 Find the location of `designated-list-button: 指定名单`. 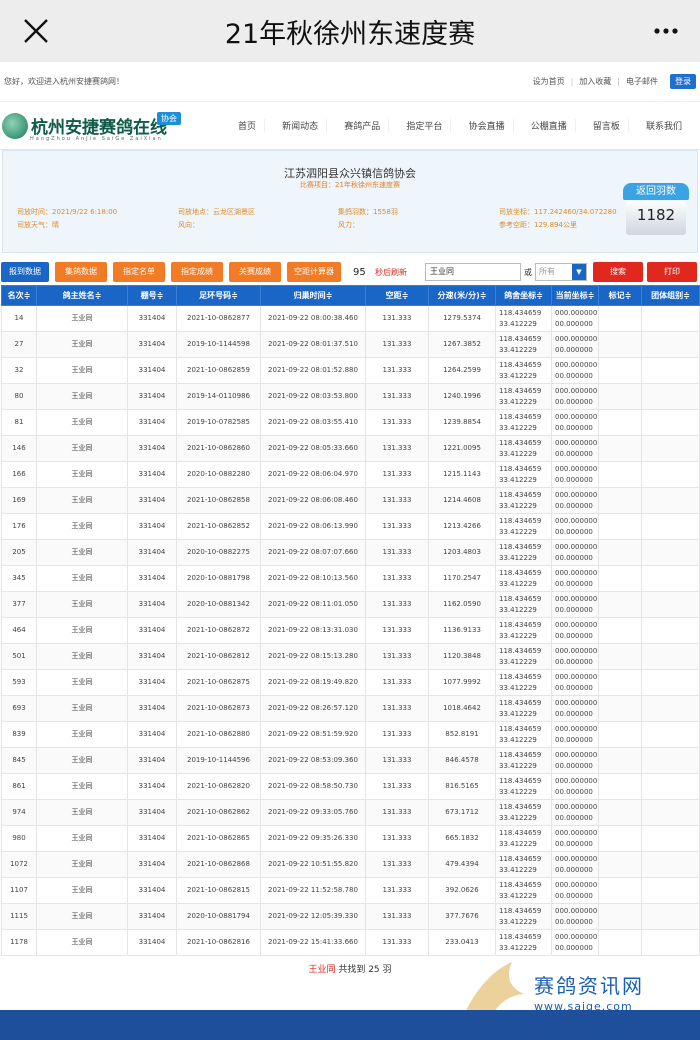

designated-list-button: 指定名单 is located at coordinates (139, 272).